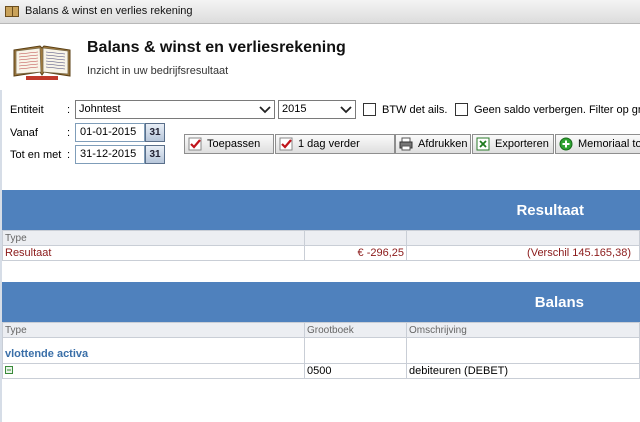 This screenshot has width=640, height=422. Describe the element at coordinates (406, 144) in the screenshot. I see `printer-icon` at that location.